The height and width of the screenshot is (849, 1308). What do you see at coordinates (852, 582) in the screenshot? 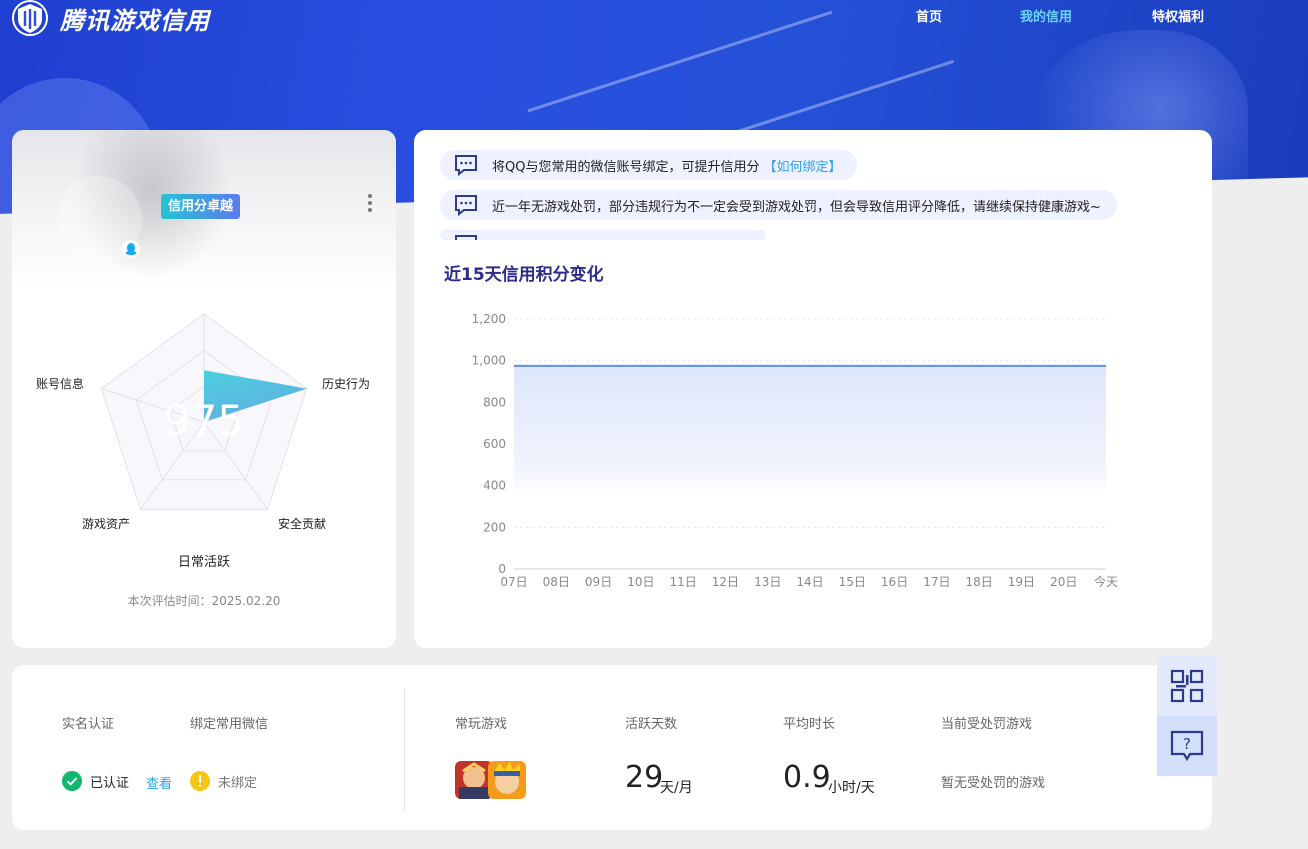
I see `chart-x-tick-label: 15日` at bounding box center [852, 582].